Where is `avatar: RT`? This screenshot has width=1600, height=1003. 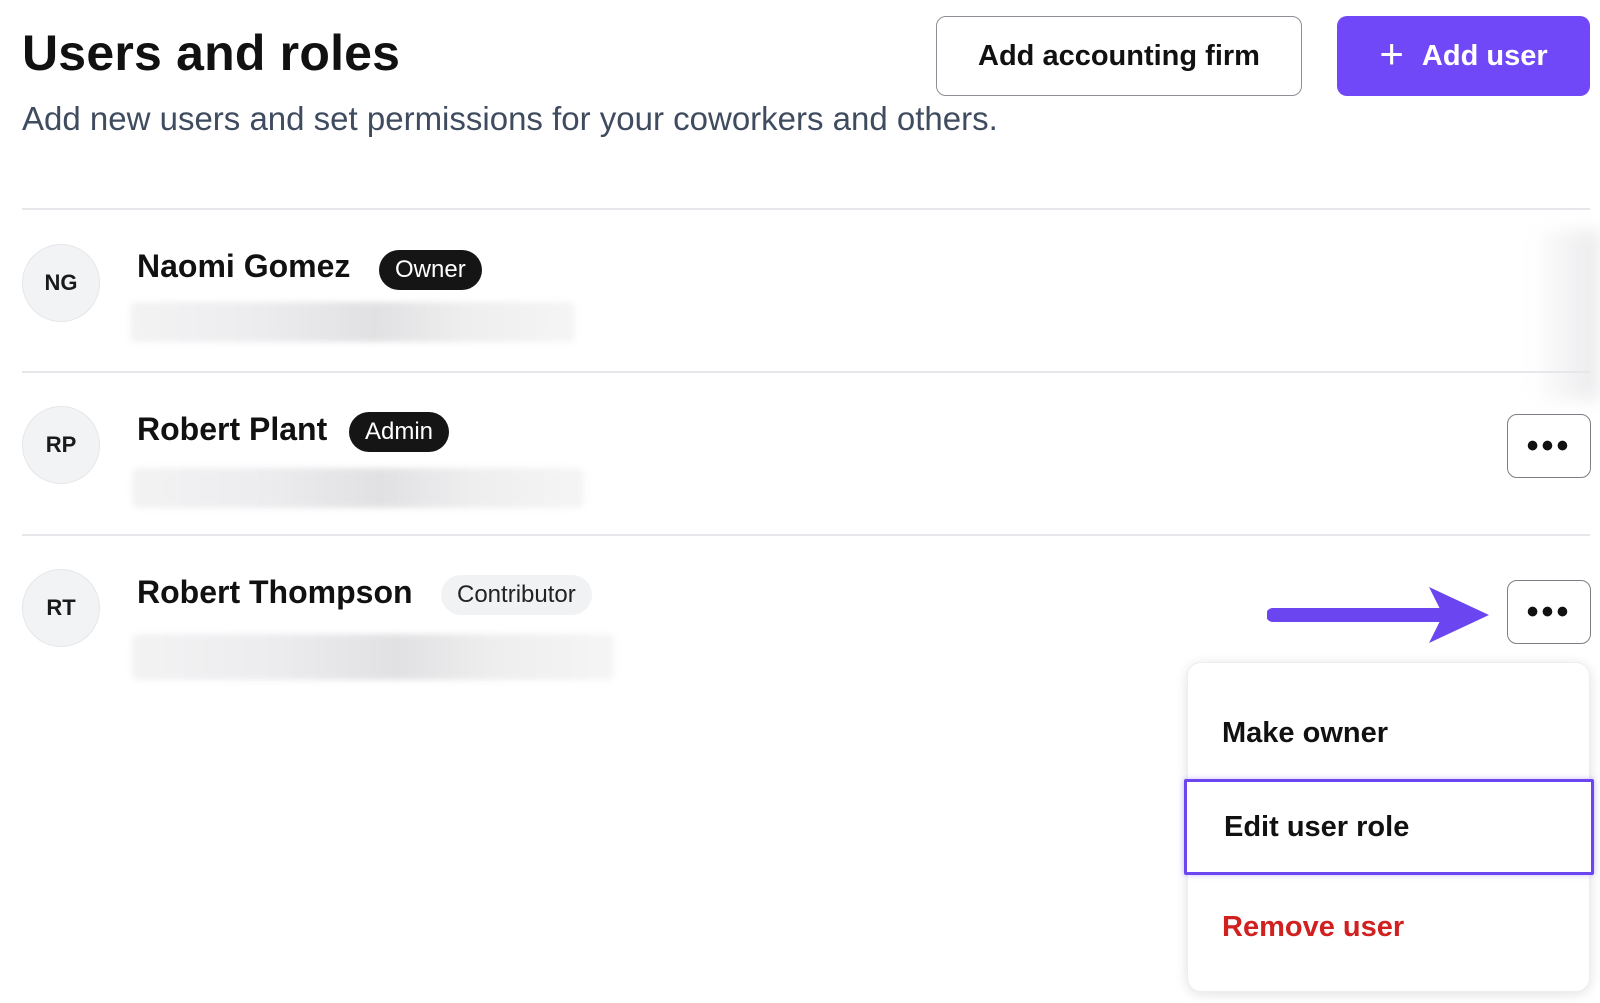 avatar: RT is located at coordinates (61, 608).